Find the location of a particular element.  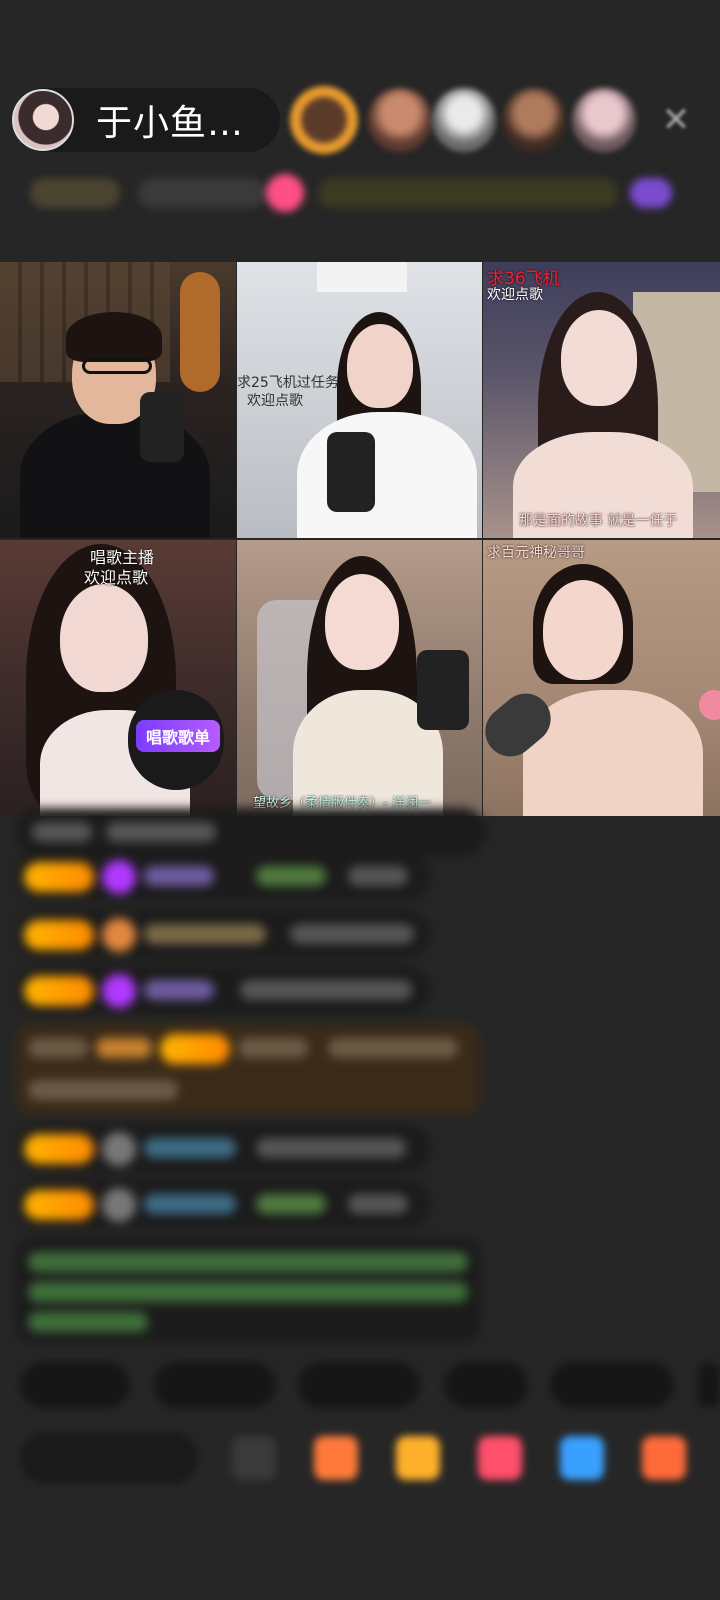

tile-caption: 那是面的故事 就是一任于 is located at coordinates (598, 521).